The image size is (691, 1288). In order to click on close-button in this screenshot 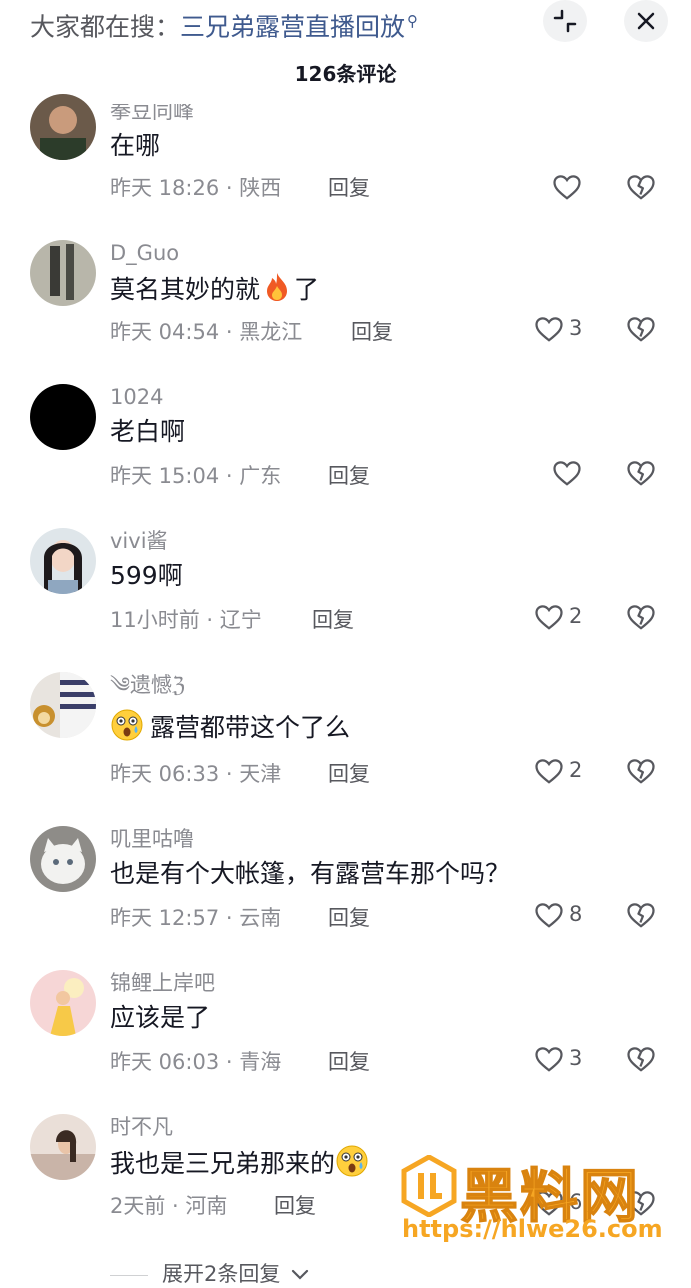, I will do `click(646, 21)`.